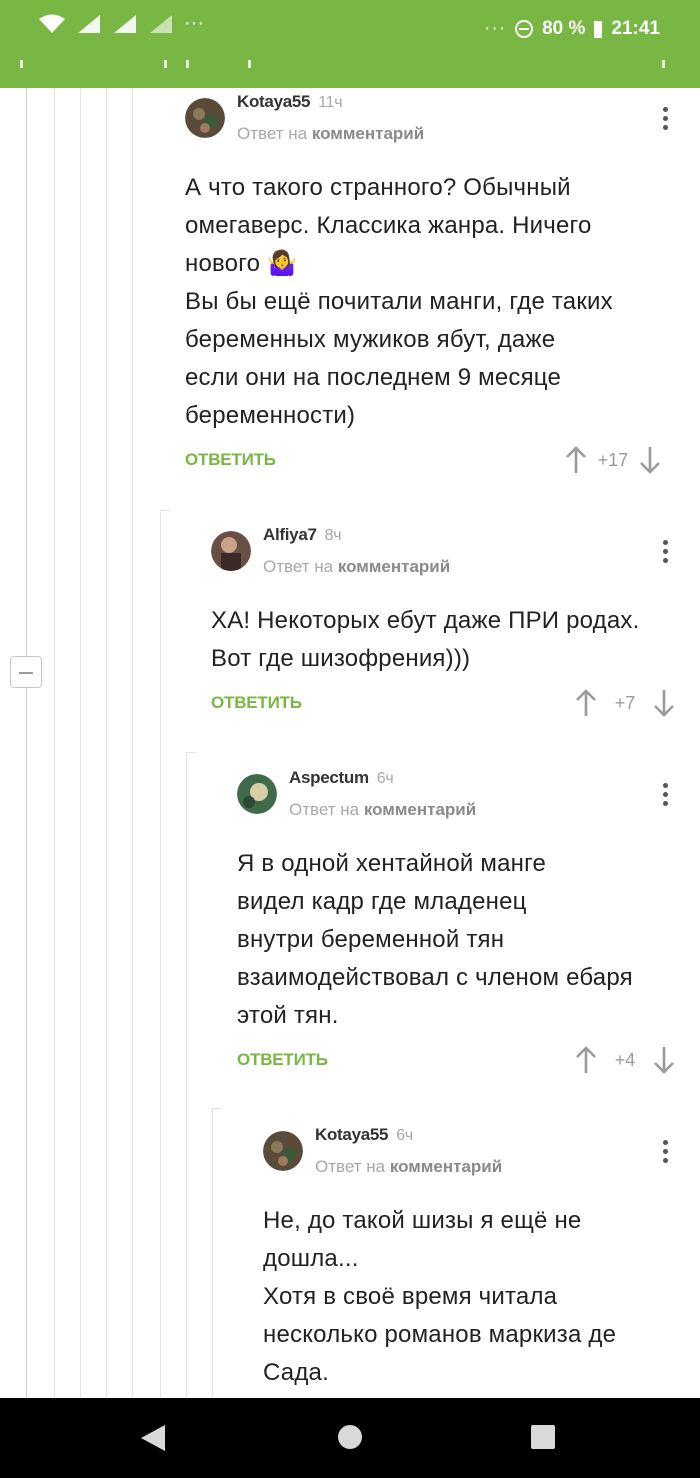  What do you see at coordinates (635, 28) in the screenshot?
I see `clock: 21:41` at bounding box center [635, 28].